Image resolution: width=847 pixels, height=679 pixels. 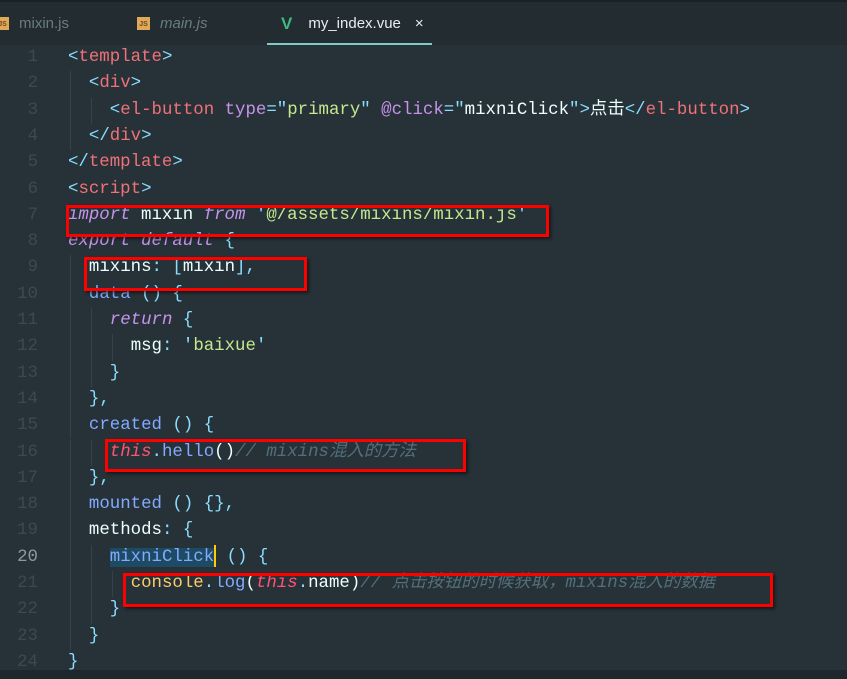 What do you see at coordinates (245, 110) in the screenshot?
I see `code-token: type` at bounding box center [245, 110].